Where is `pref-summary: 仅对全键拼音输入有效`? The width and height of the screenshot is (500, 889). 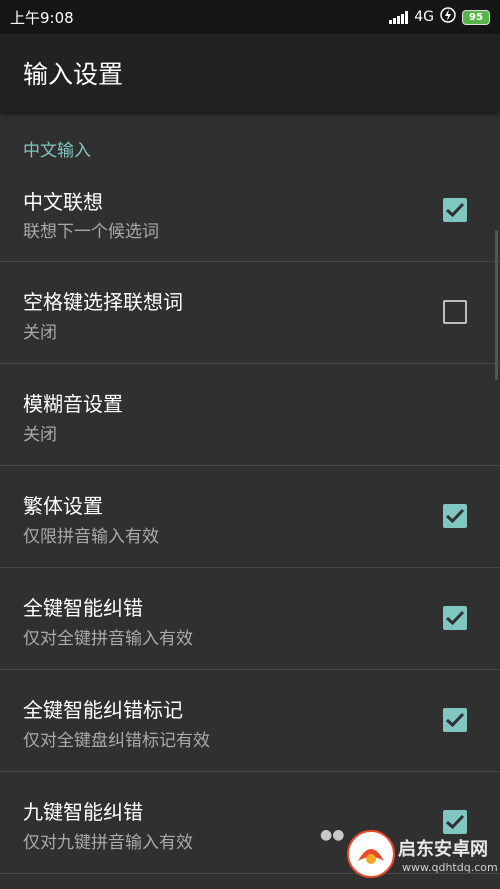
pref-summary: 仅对全键拼音输入有效 is located at coordinates (108, 639).